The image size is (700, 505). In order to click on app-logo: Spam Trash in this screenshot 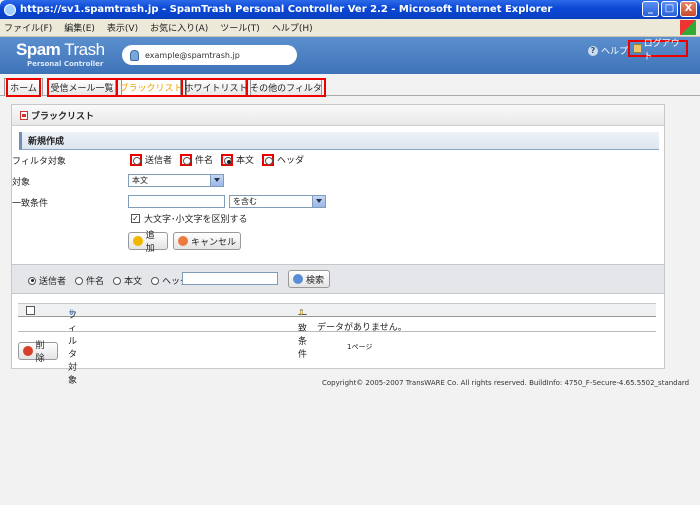, I will do `click(60, 49)`.